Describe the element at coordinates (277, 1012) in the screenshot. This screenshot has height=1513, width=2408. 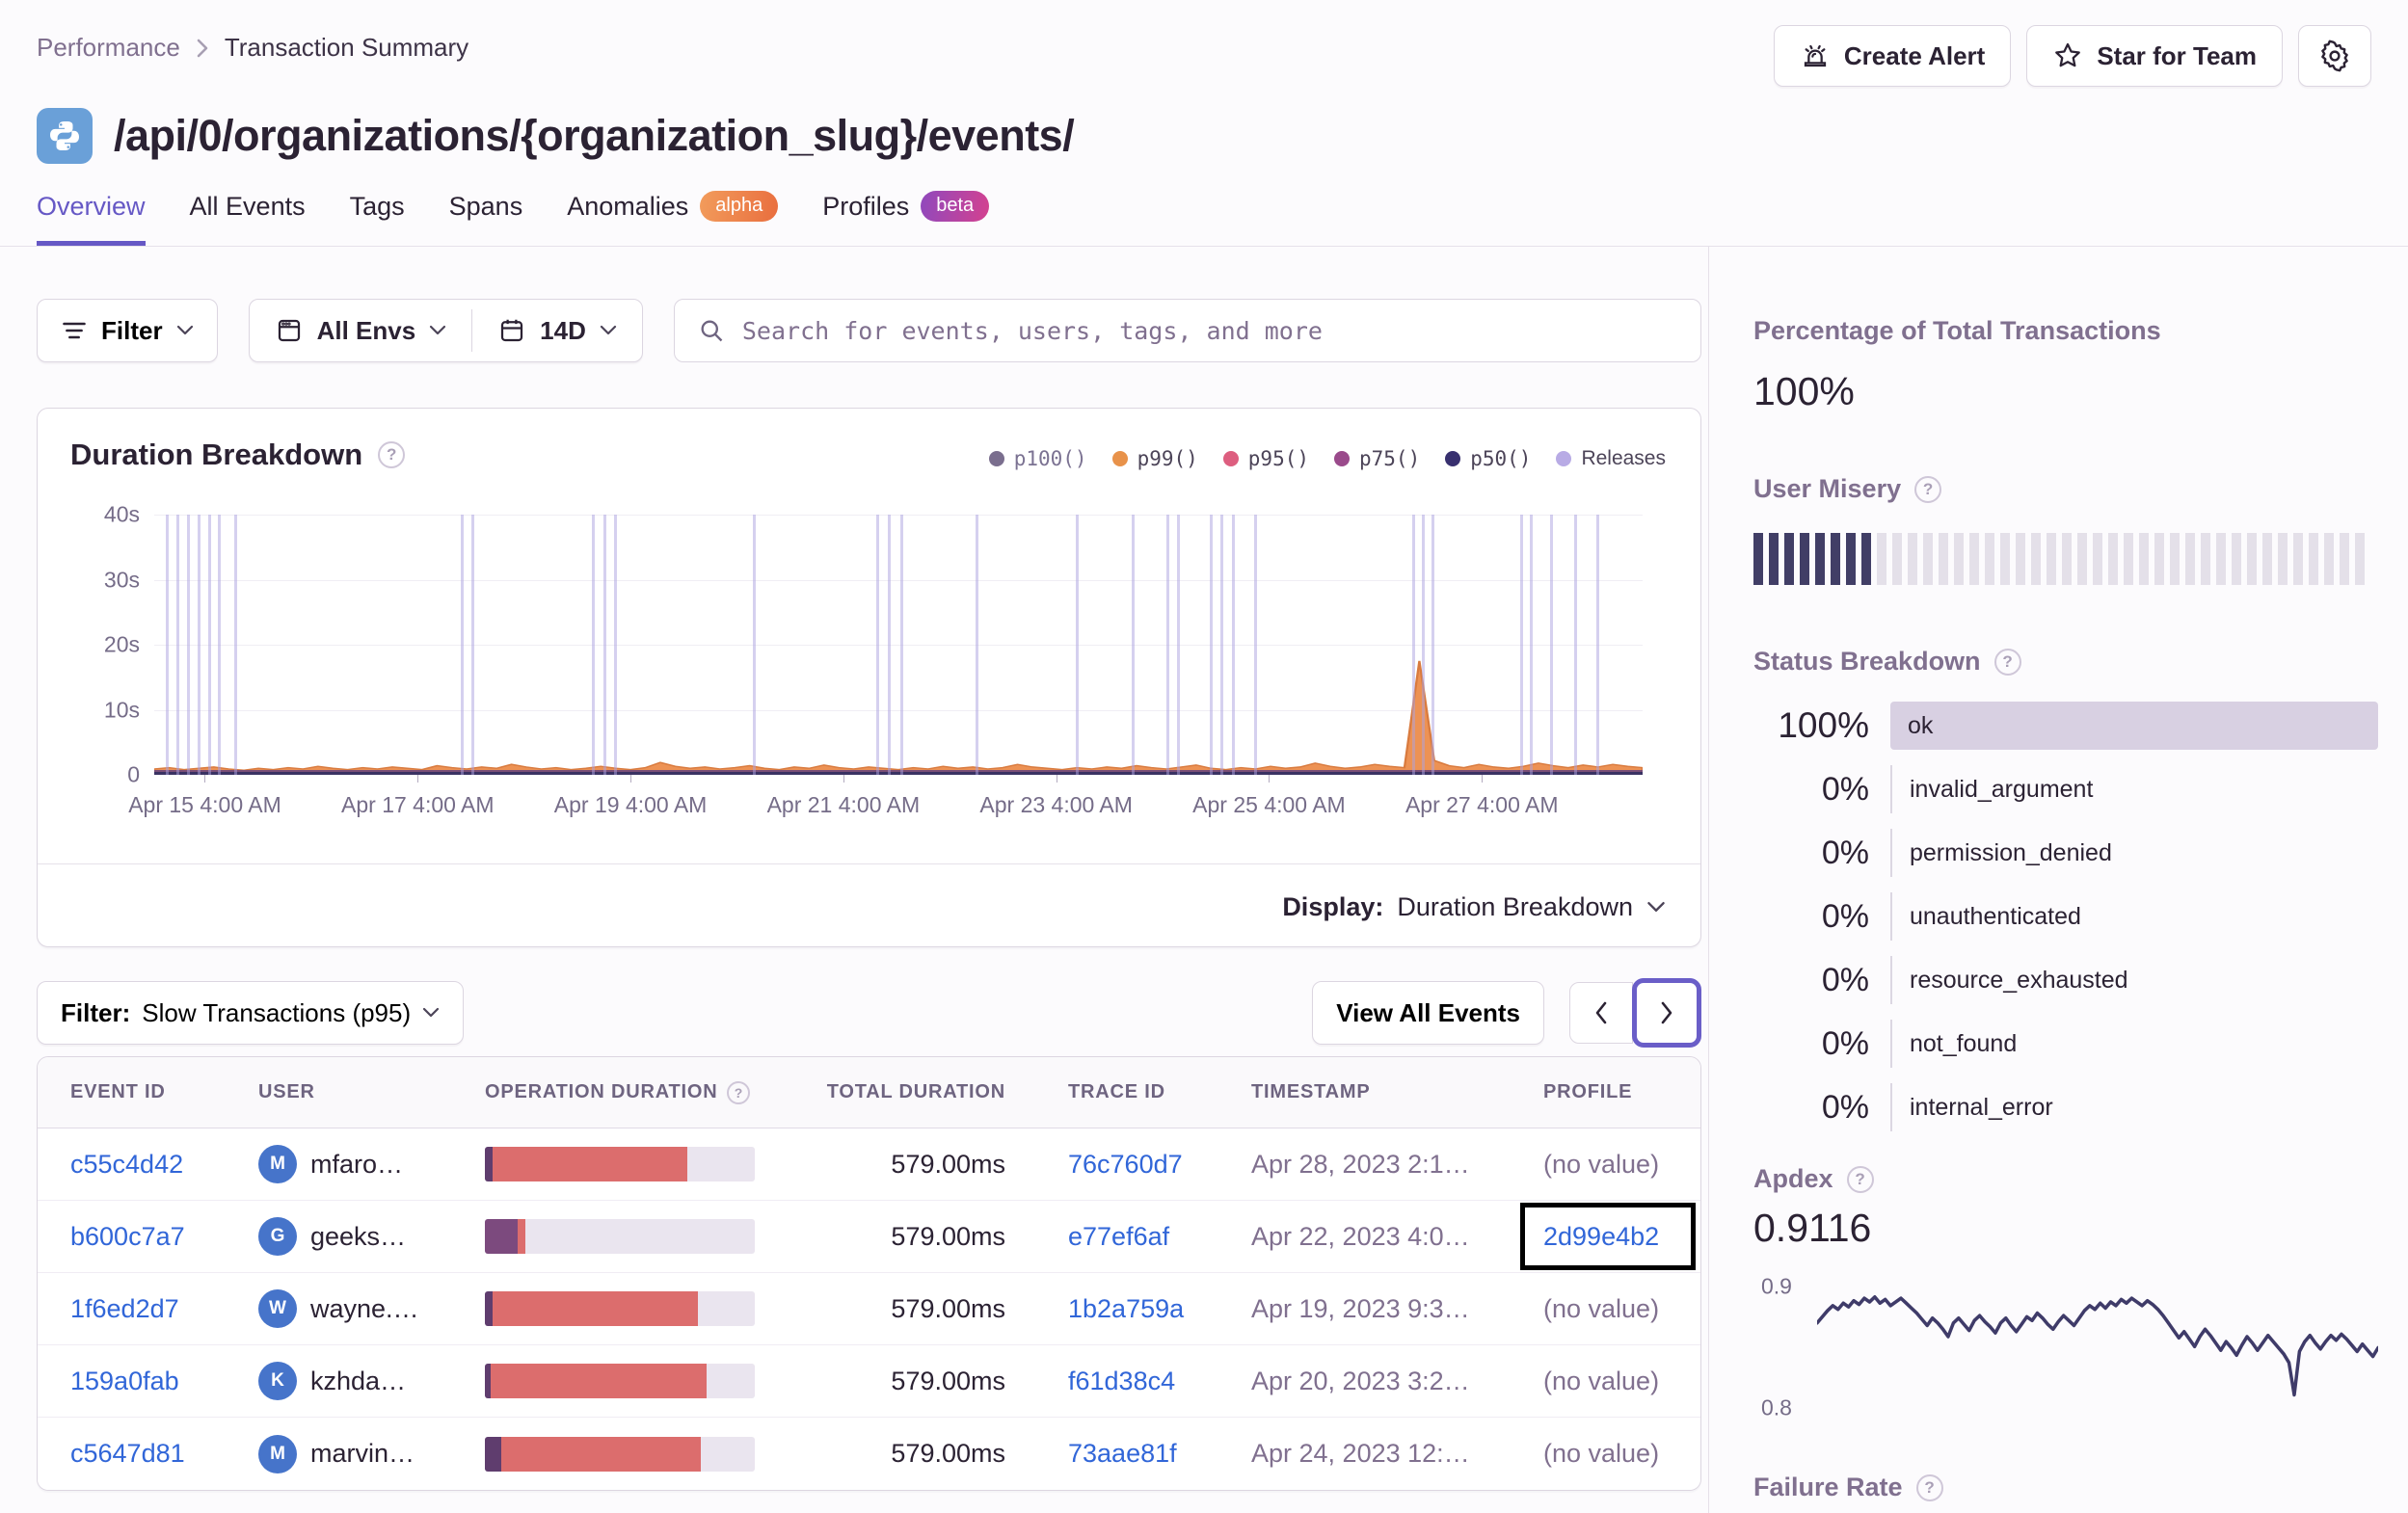
I see `transactions-filter-value: Slow Transactions (p95)` at that location.